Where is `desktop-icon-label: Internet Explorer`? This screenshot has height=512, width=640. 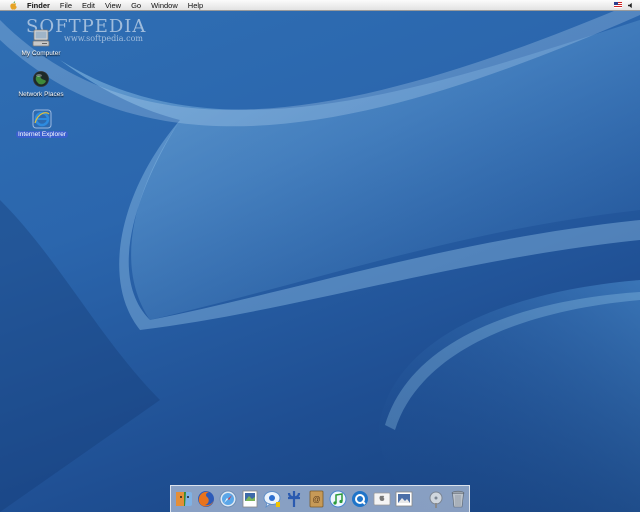
desktop-icon-label: Internet Explorer is located at coordinates (42, 134).